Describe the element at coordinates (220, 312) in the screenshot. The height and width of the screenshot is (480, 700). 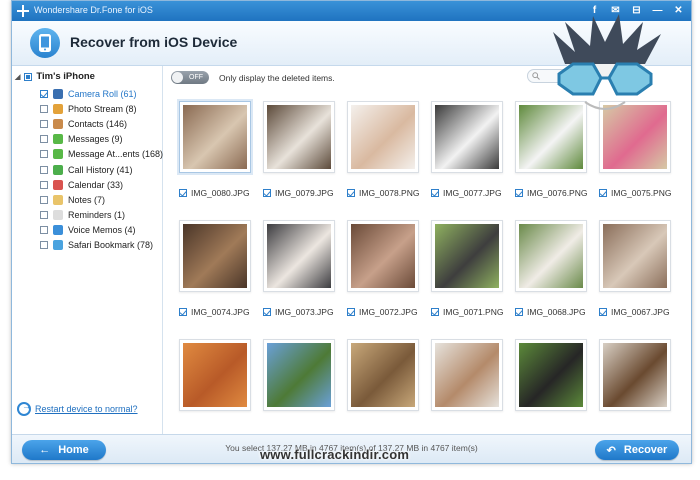
I see `photo-filename: IMG_0074.JPG` at that location.